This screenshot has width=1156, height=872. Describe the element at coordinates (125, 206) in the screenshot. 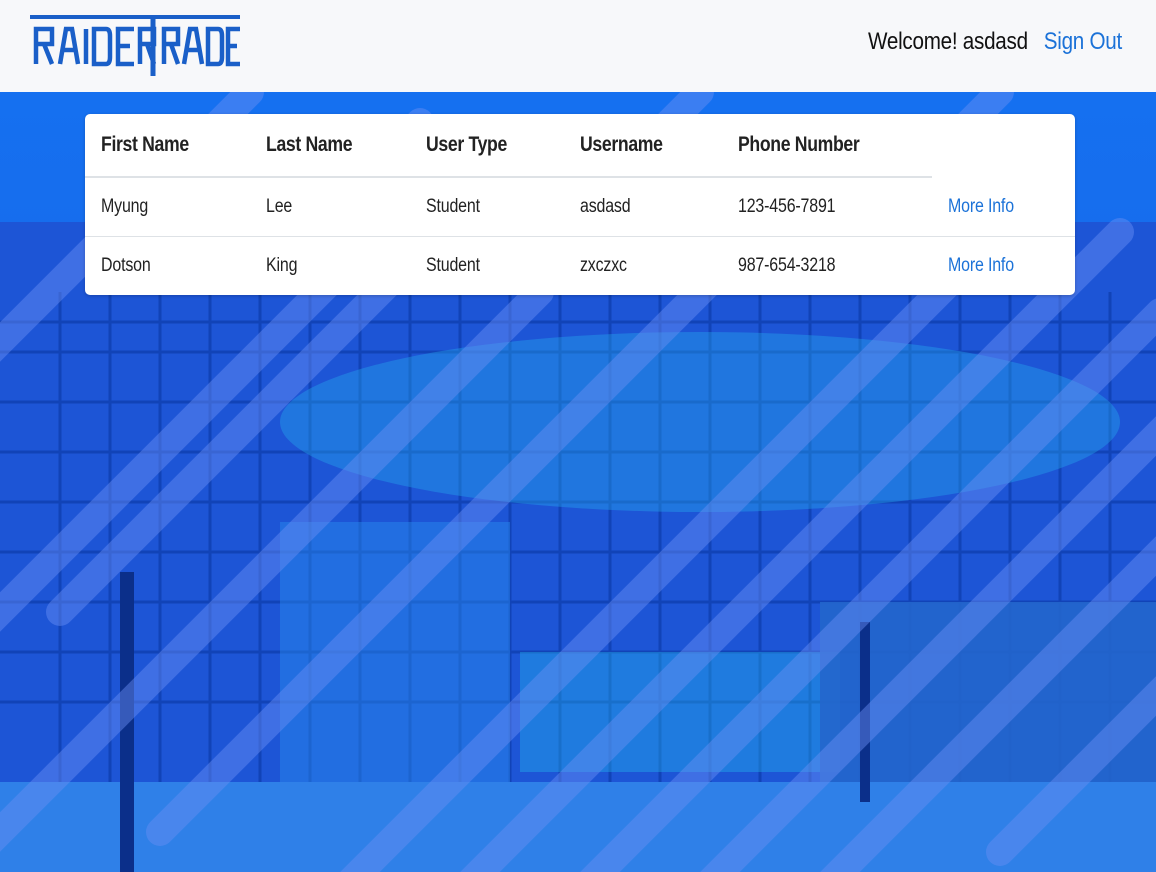

I see `cell-first-name: Myung` at that location.